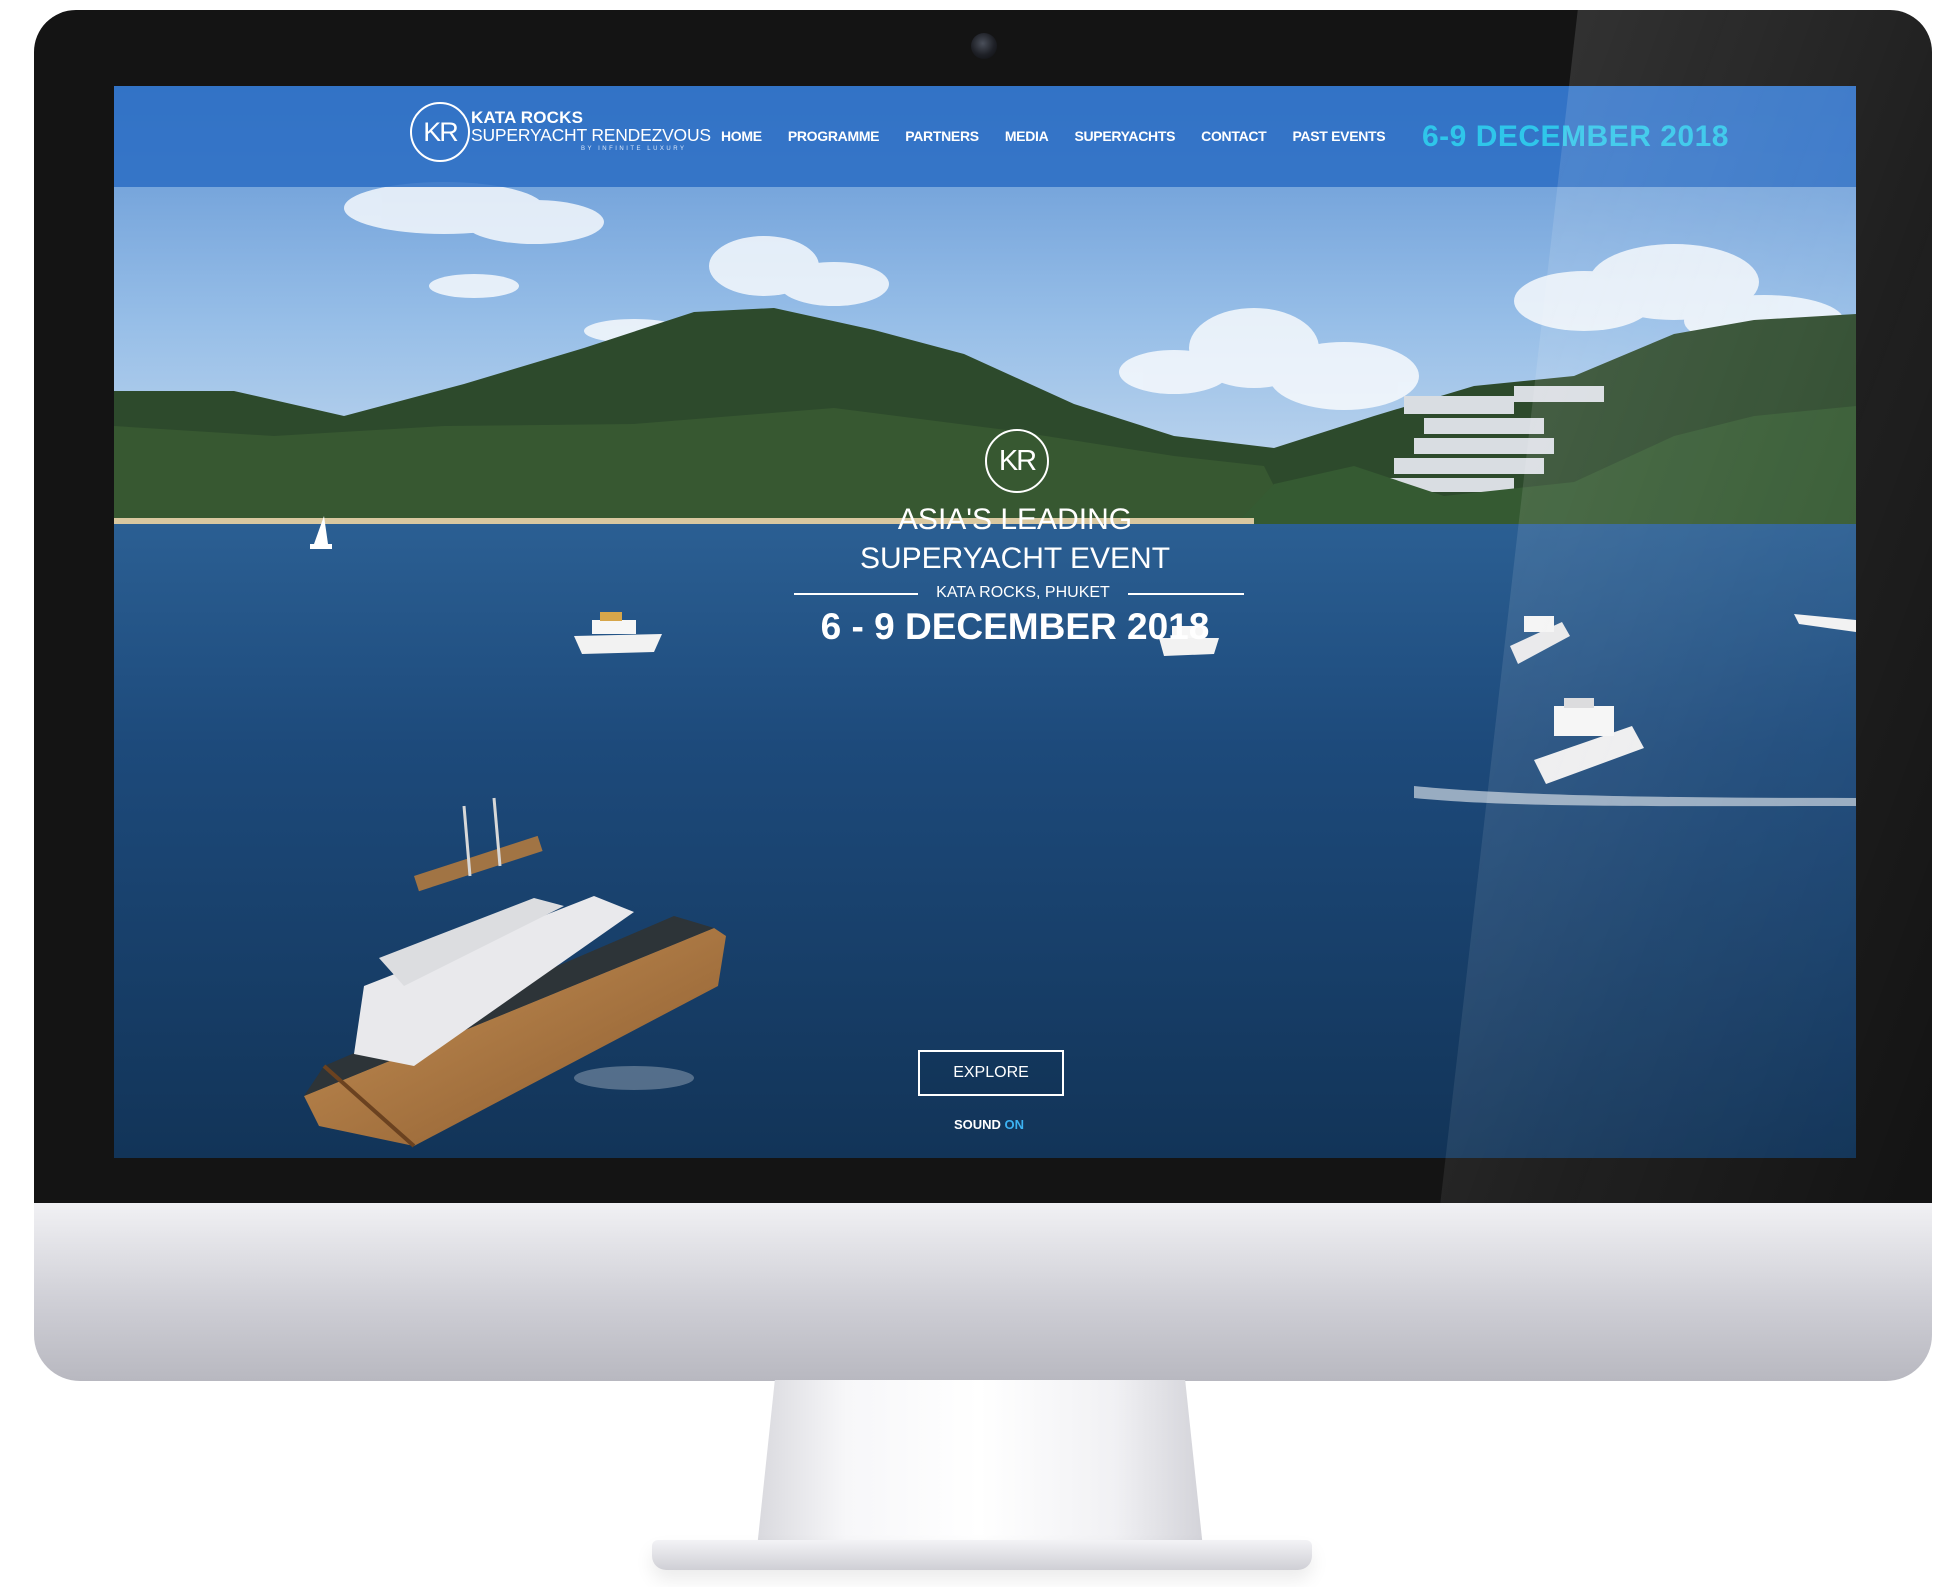 This screenshot has width=1958, height=1587. What do you see at coordinates (834, 138) in the screenshot?
I see `nav-programme: PROGRAMME` at bounding box center [834, 138].